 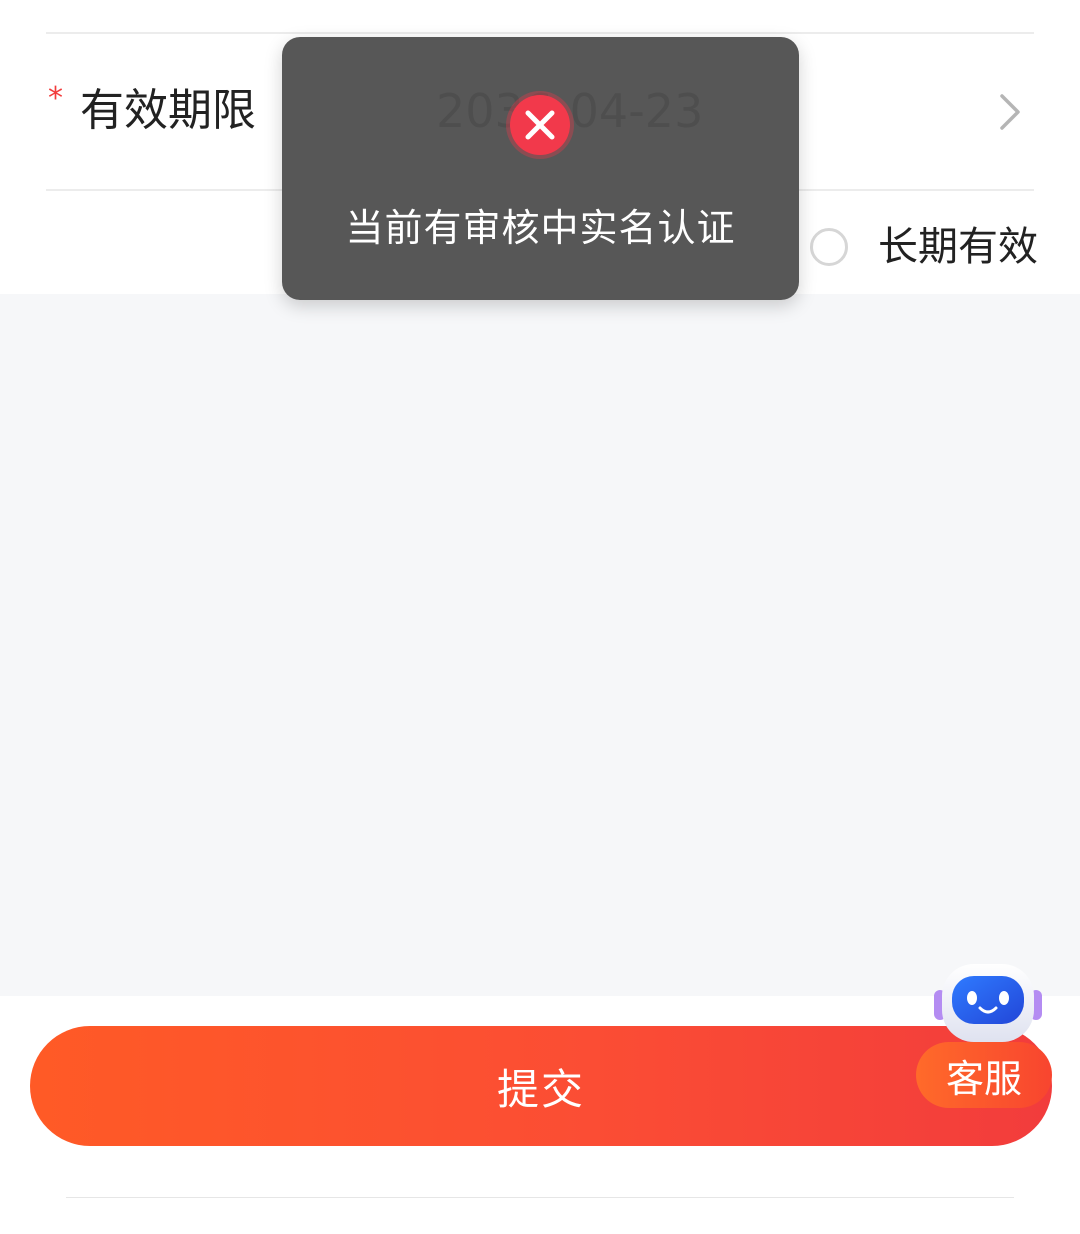 I want to click on required-mark: *, so click(x=55, y=98).